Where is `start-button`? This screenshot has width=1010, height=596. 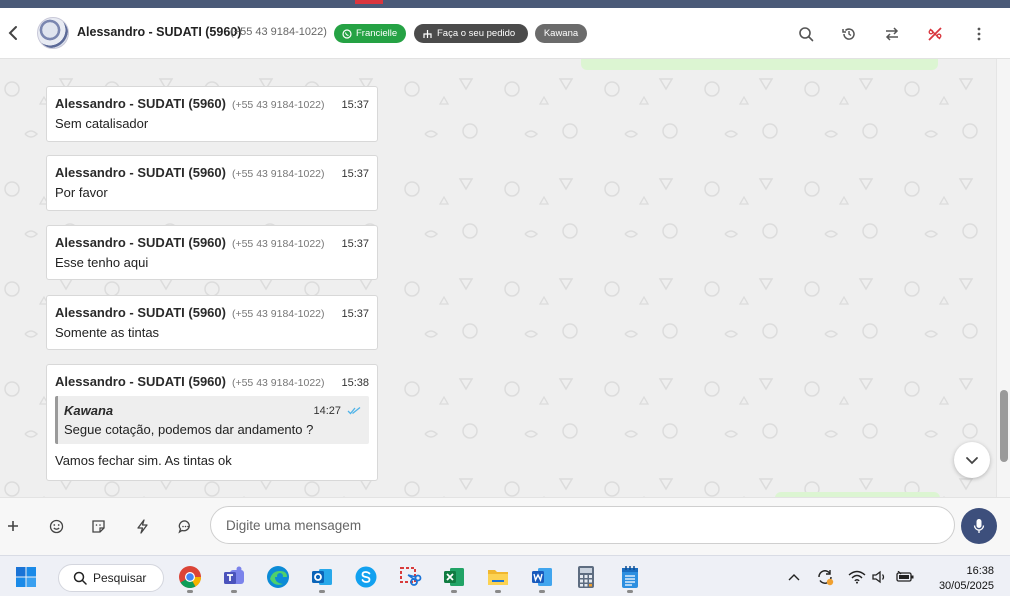
start-button is located at coordinates (26, 577).